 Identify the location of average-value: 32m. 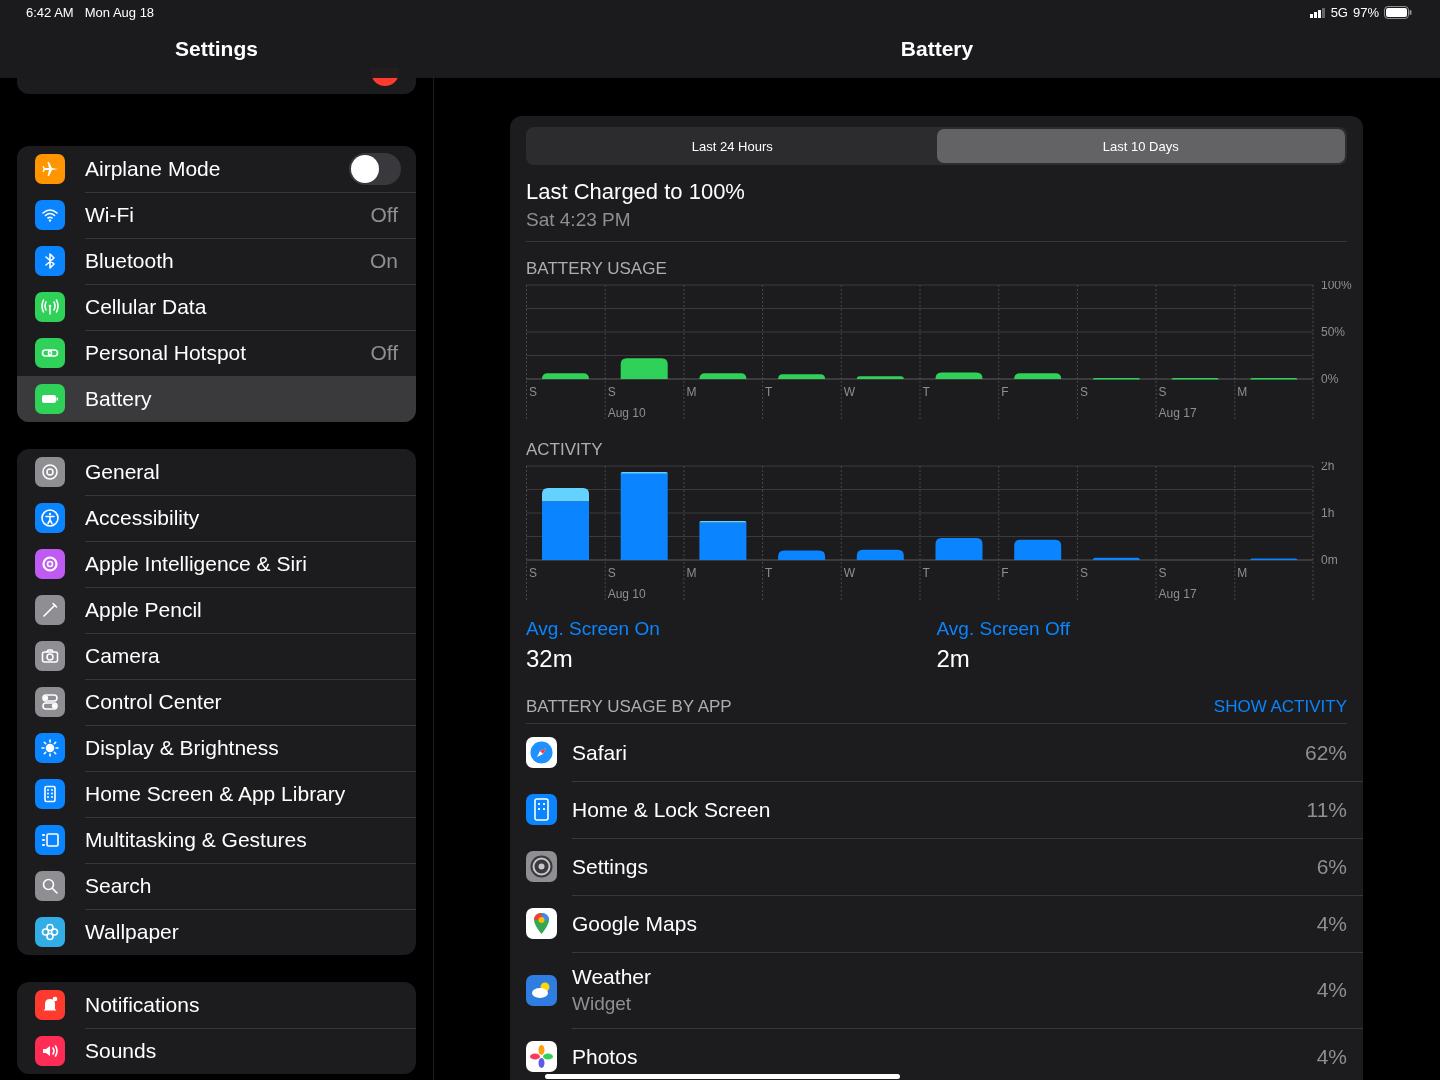
(550, 659).